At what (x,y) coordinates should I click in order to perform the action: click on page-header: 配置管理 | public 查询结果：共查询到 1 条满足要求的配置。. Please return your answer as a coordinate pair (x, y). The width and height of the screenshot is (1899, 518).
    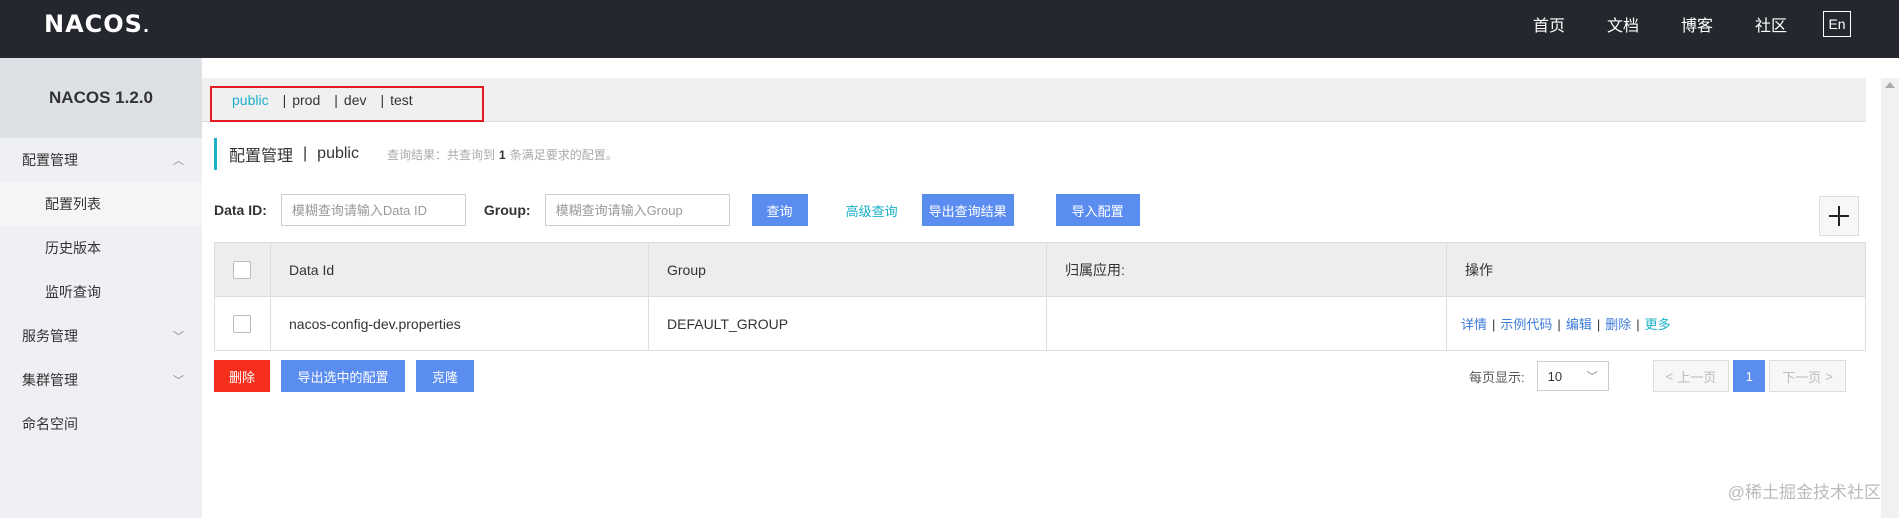
    Looking at the image, I should click on (416, 154).